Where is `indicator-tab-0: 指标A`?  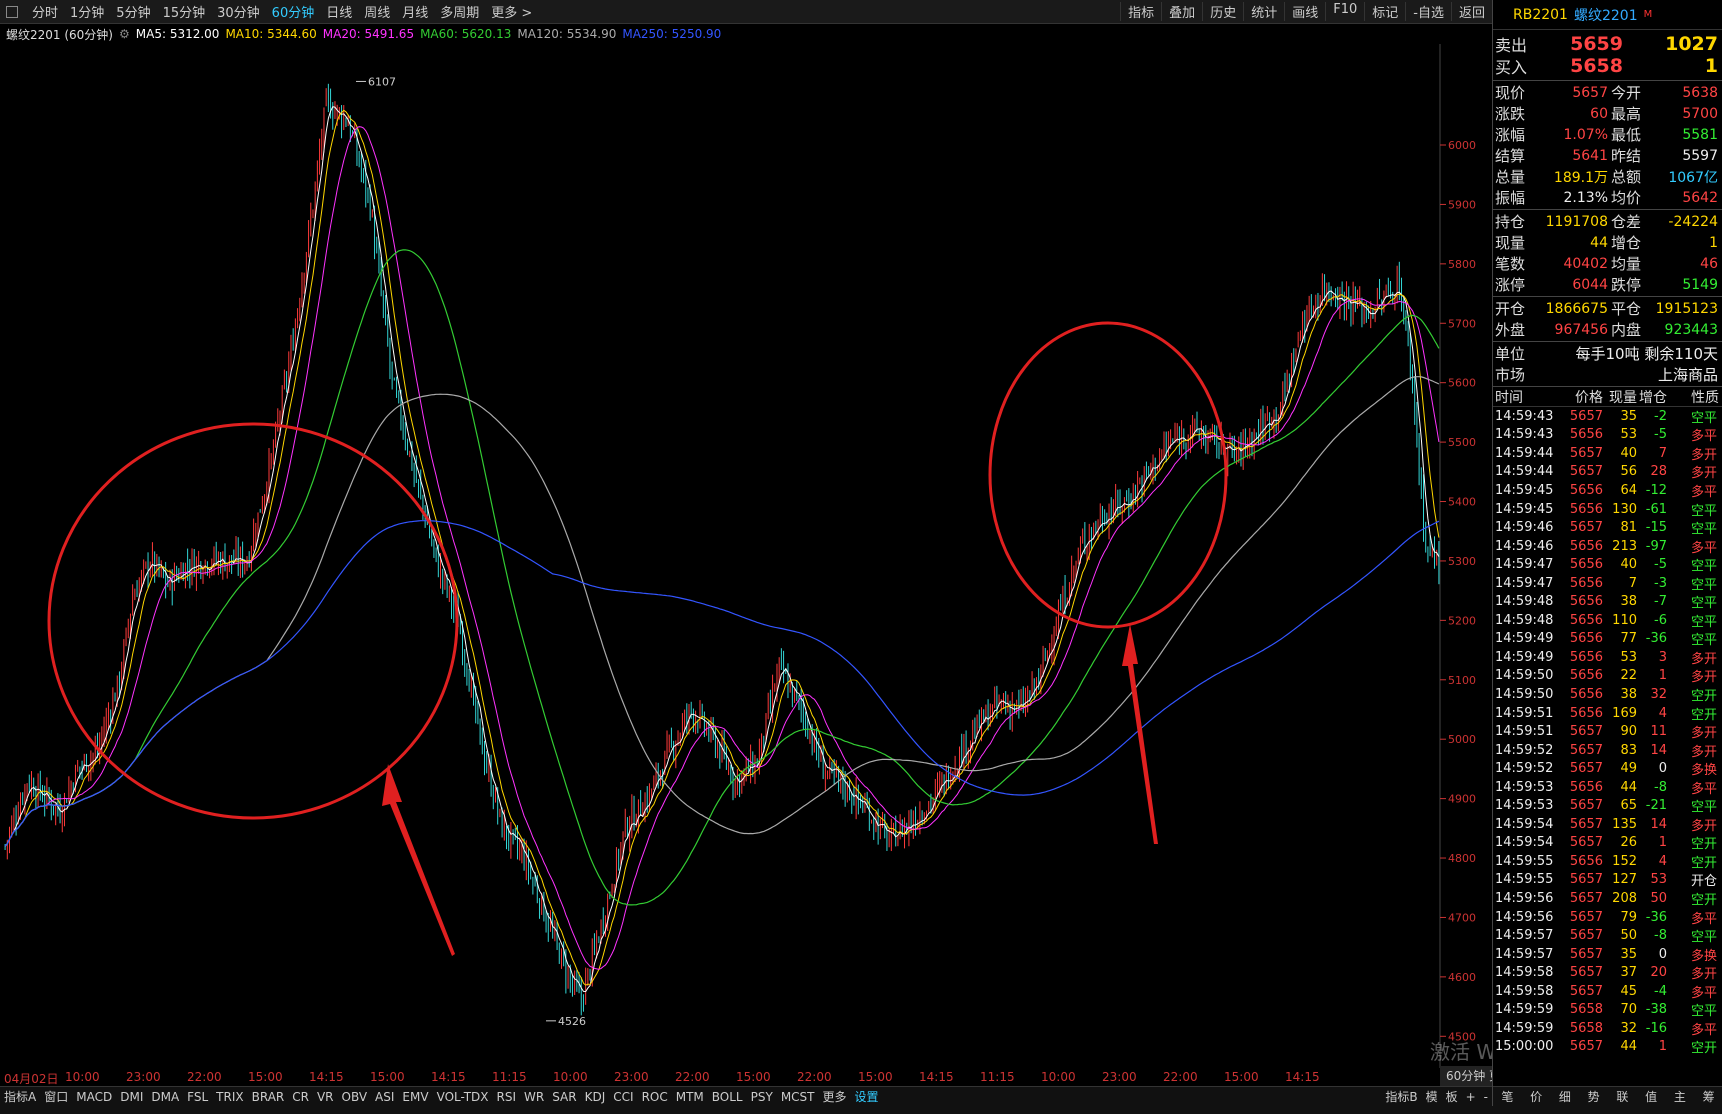
indicator-tab-0: 指标A is located at coordinates (20, 1096).